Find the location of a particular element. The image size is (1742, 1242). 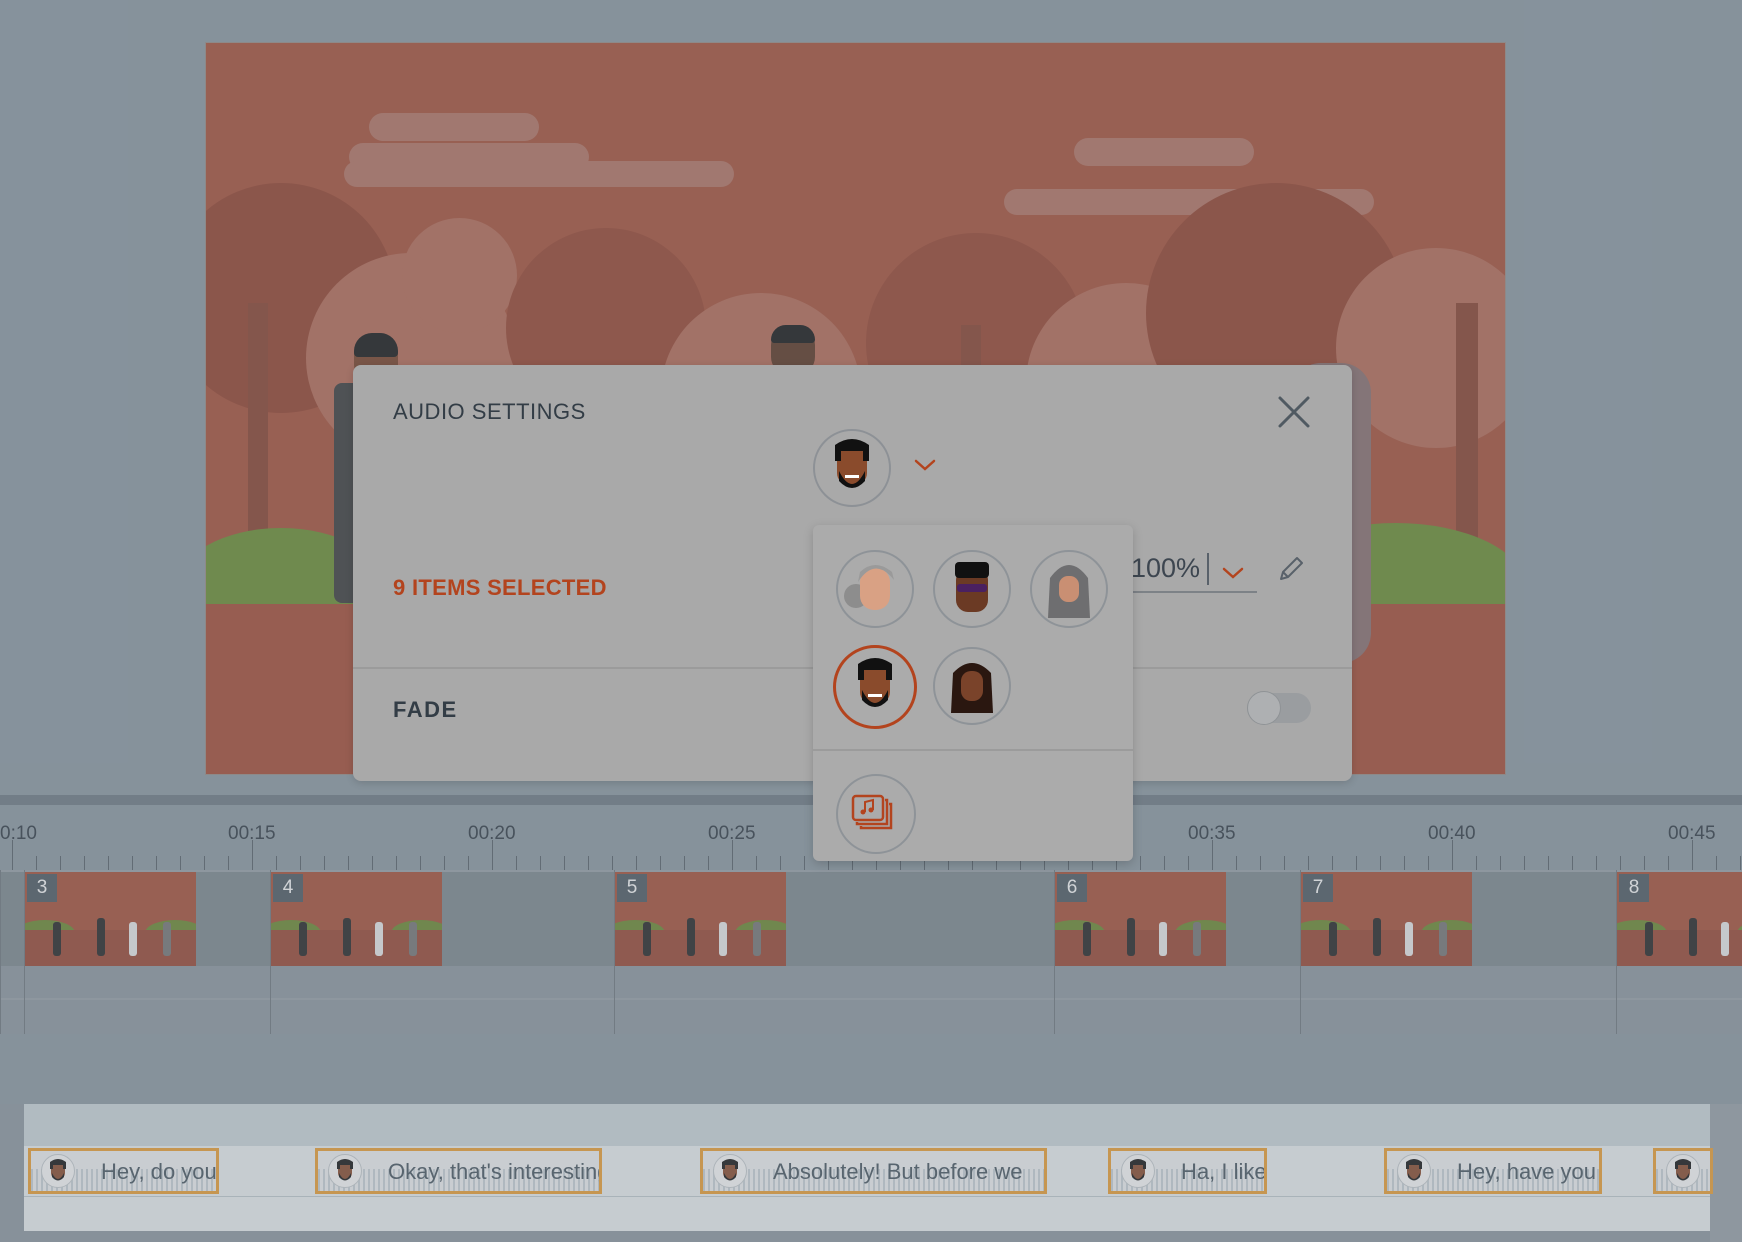

volume-separator is located at coordinates (1208, 569).